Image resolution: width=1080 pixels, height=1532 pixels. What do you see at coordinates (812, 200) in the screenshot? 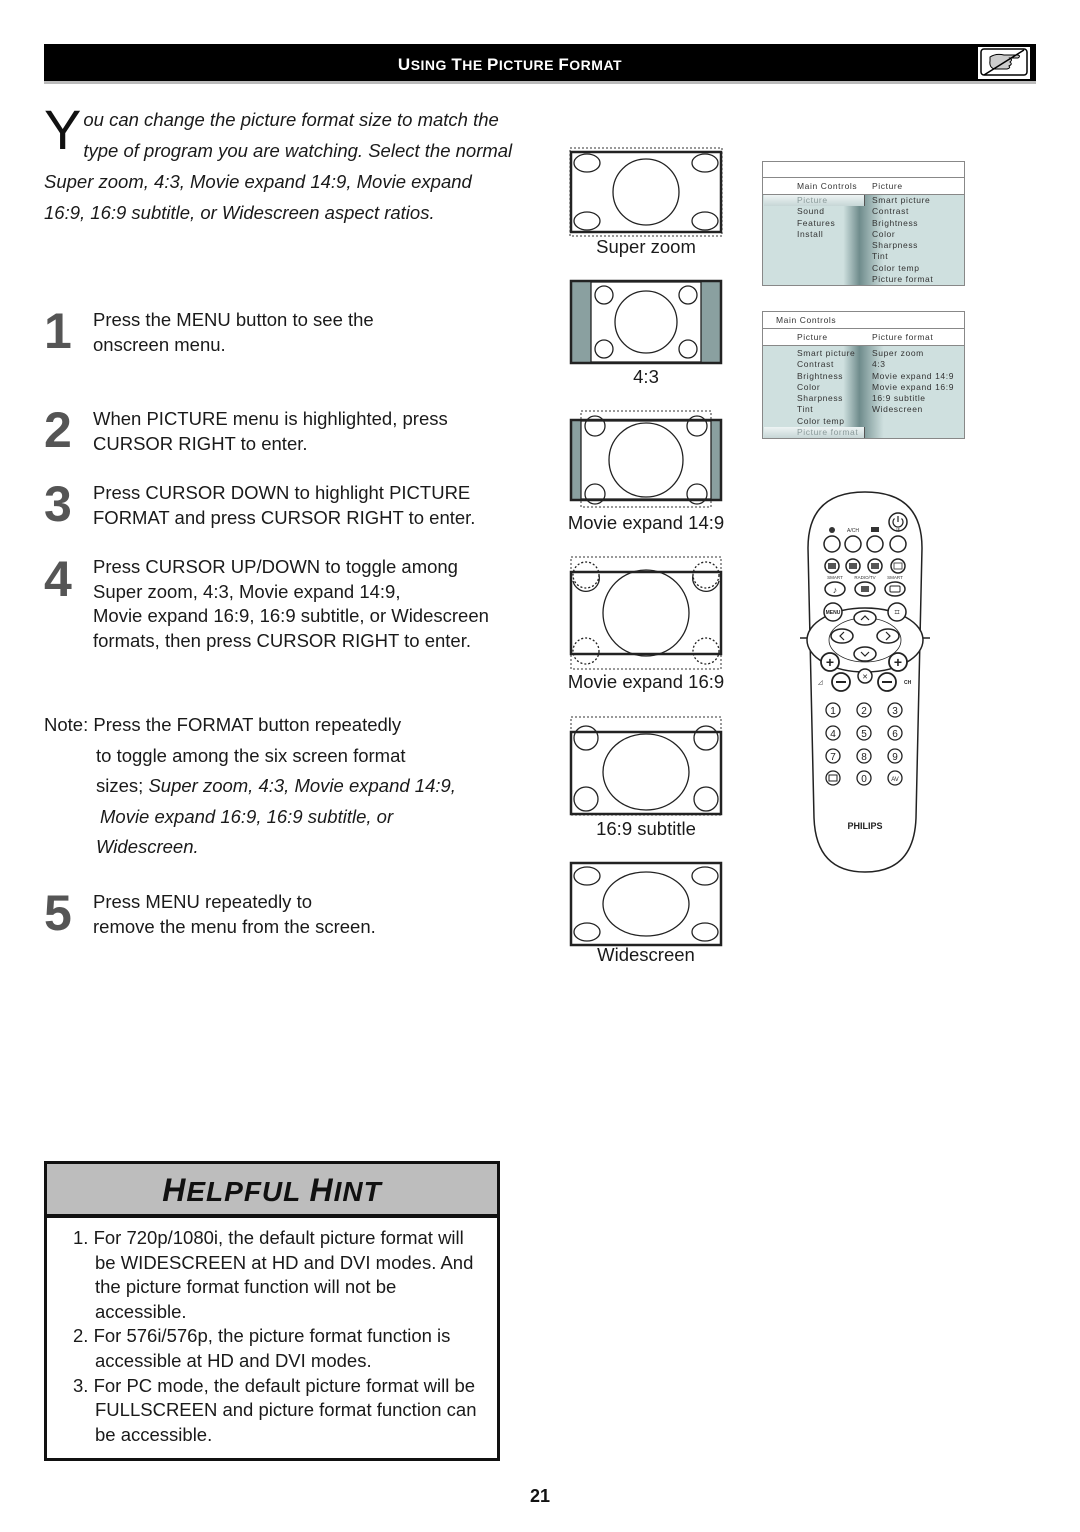
I see `menu-item-picture: Picture` at bounding box center [812, 200].